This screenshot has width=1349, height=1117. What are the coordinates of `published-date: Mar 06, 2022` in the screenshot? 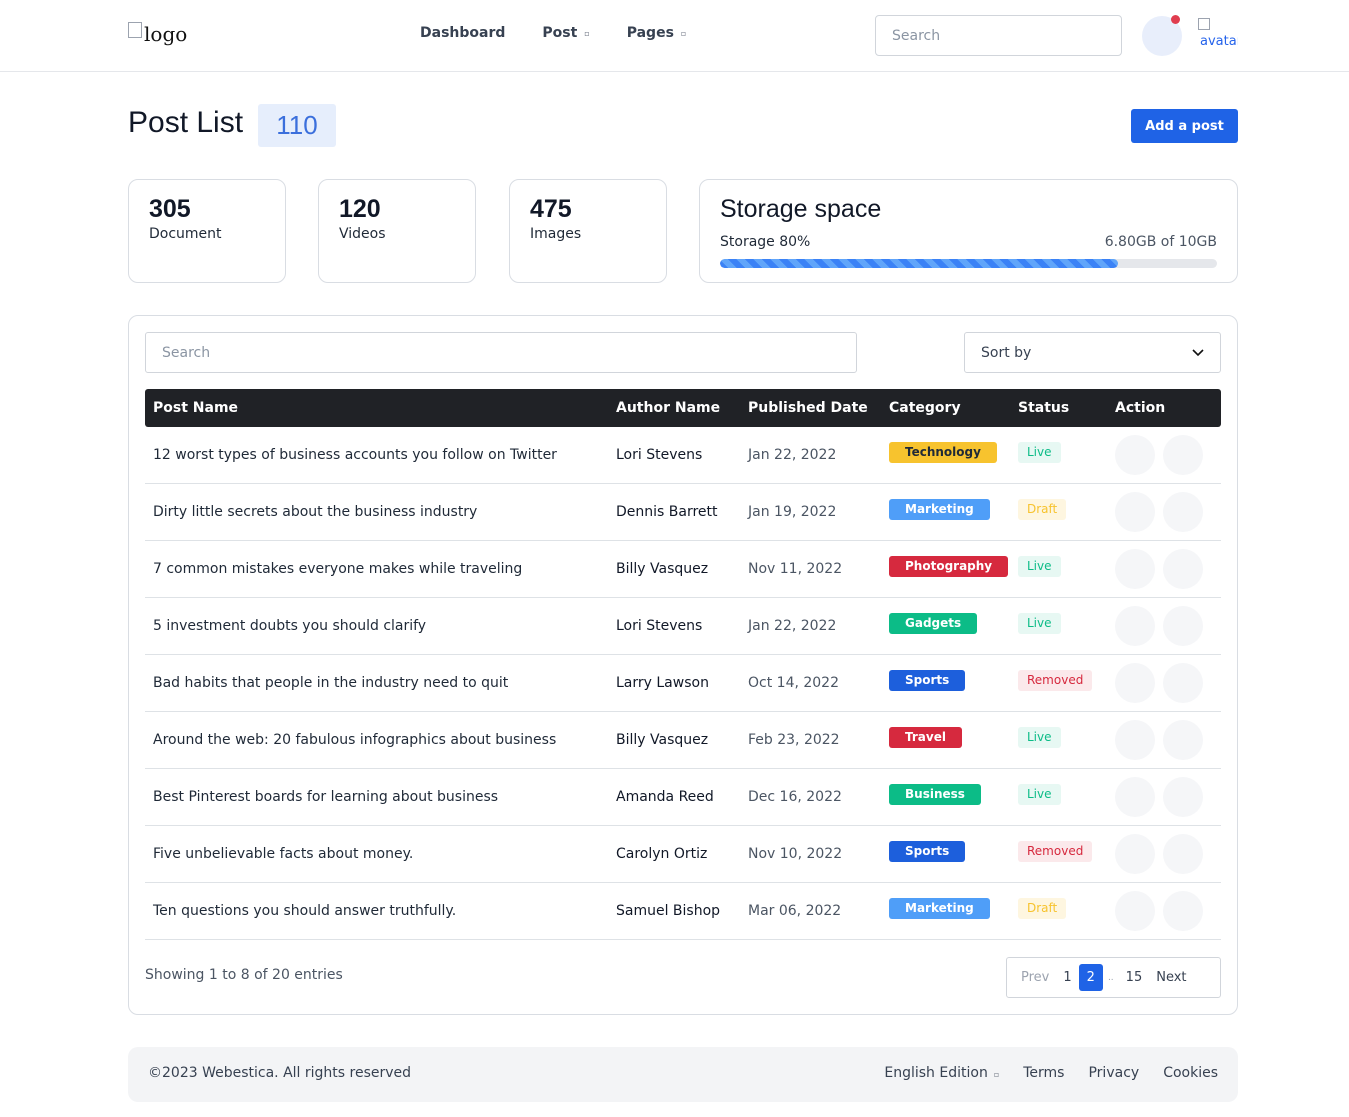 It's located at (795, 911).